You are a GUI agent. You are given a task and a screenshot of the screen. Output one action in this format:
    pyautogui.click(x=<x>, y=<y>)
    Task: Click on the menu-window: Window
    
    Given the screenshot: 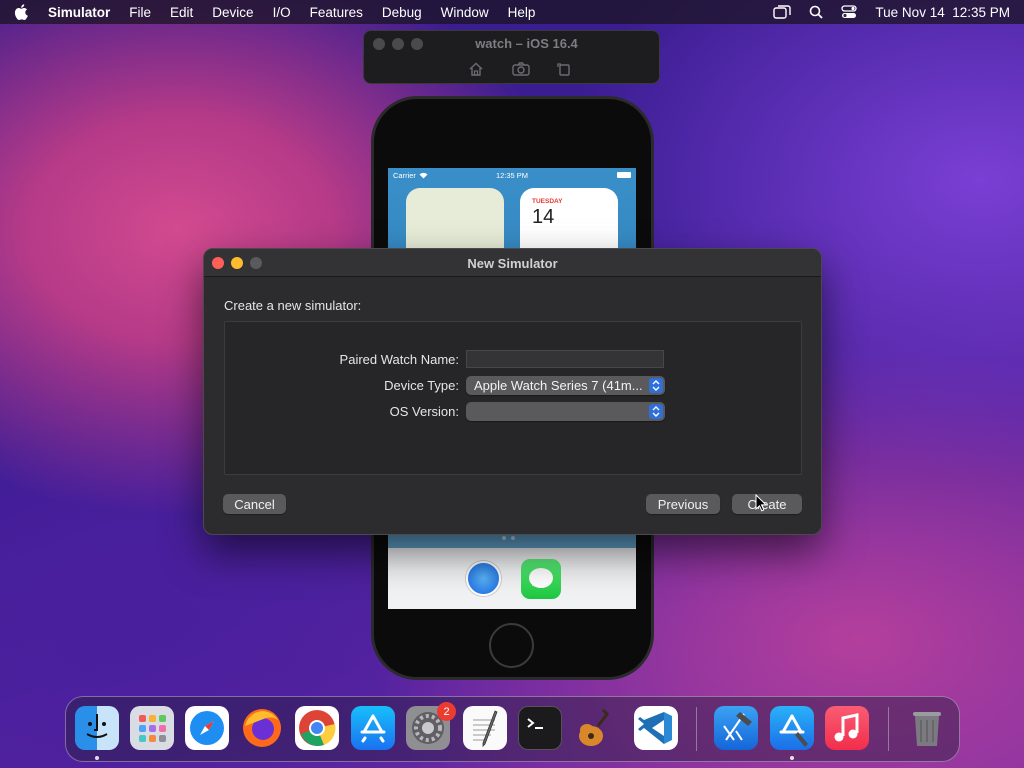 What is the action you would take?
    pyautogui.click(x=465, y=12)
    